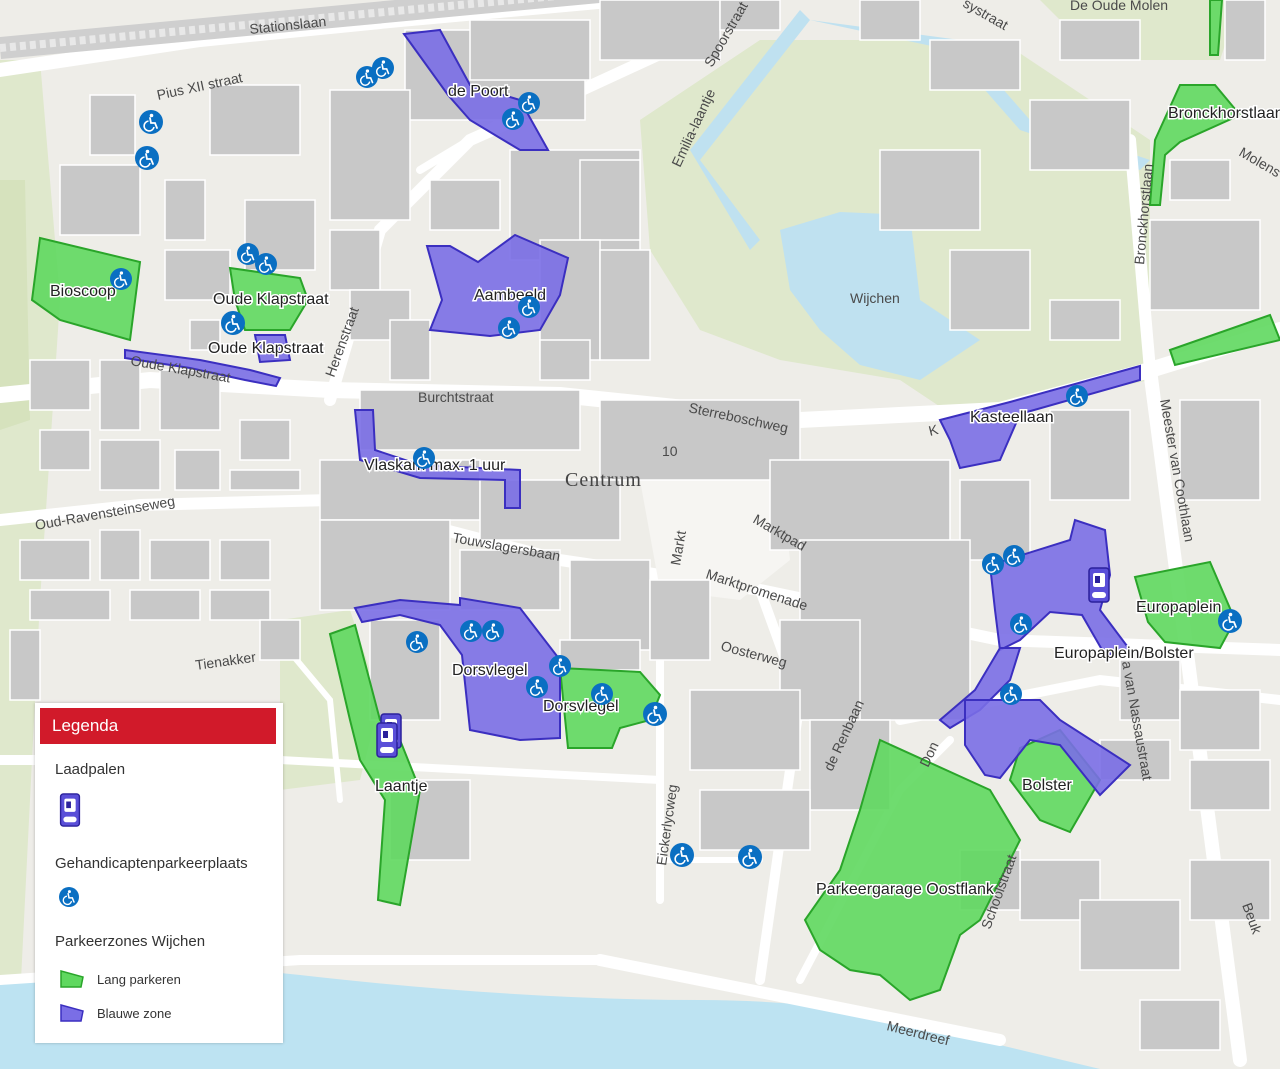  What do you see at coordinates (478, 91) in the screenshot?
I see `zone-label: de Poort` at bounding box center [478, 91].